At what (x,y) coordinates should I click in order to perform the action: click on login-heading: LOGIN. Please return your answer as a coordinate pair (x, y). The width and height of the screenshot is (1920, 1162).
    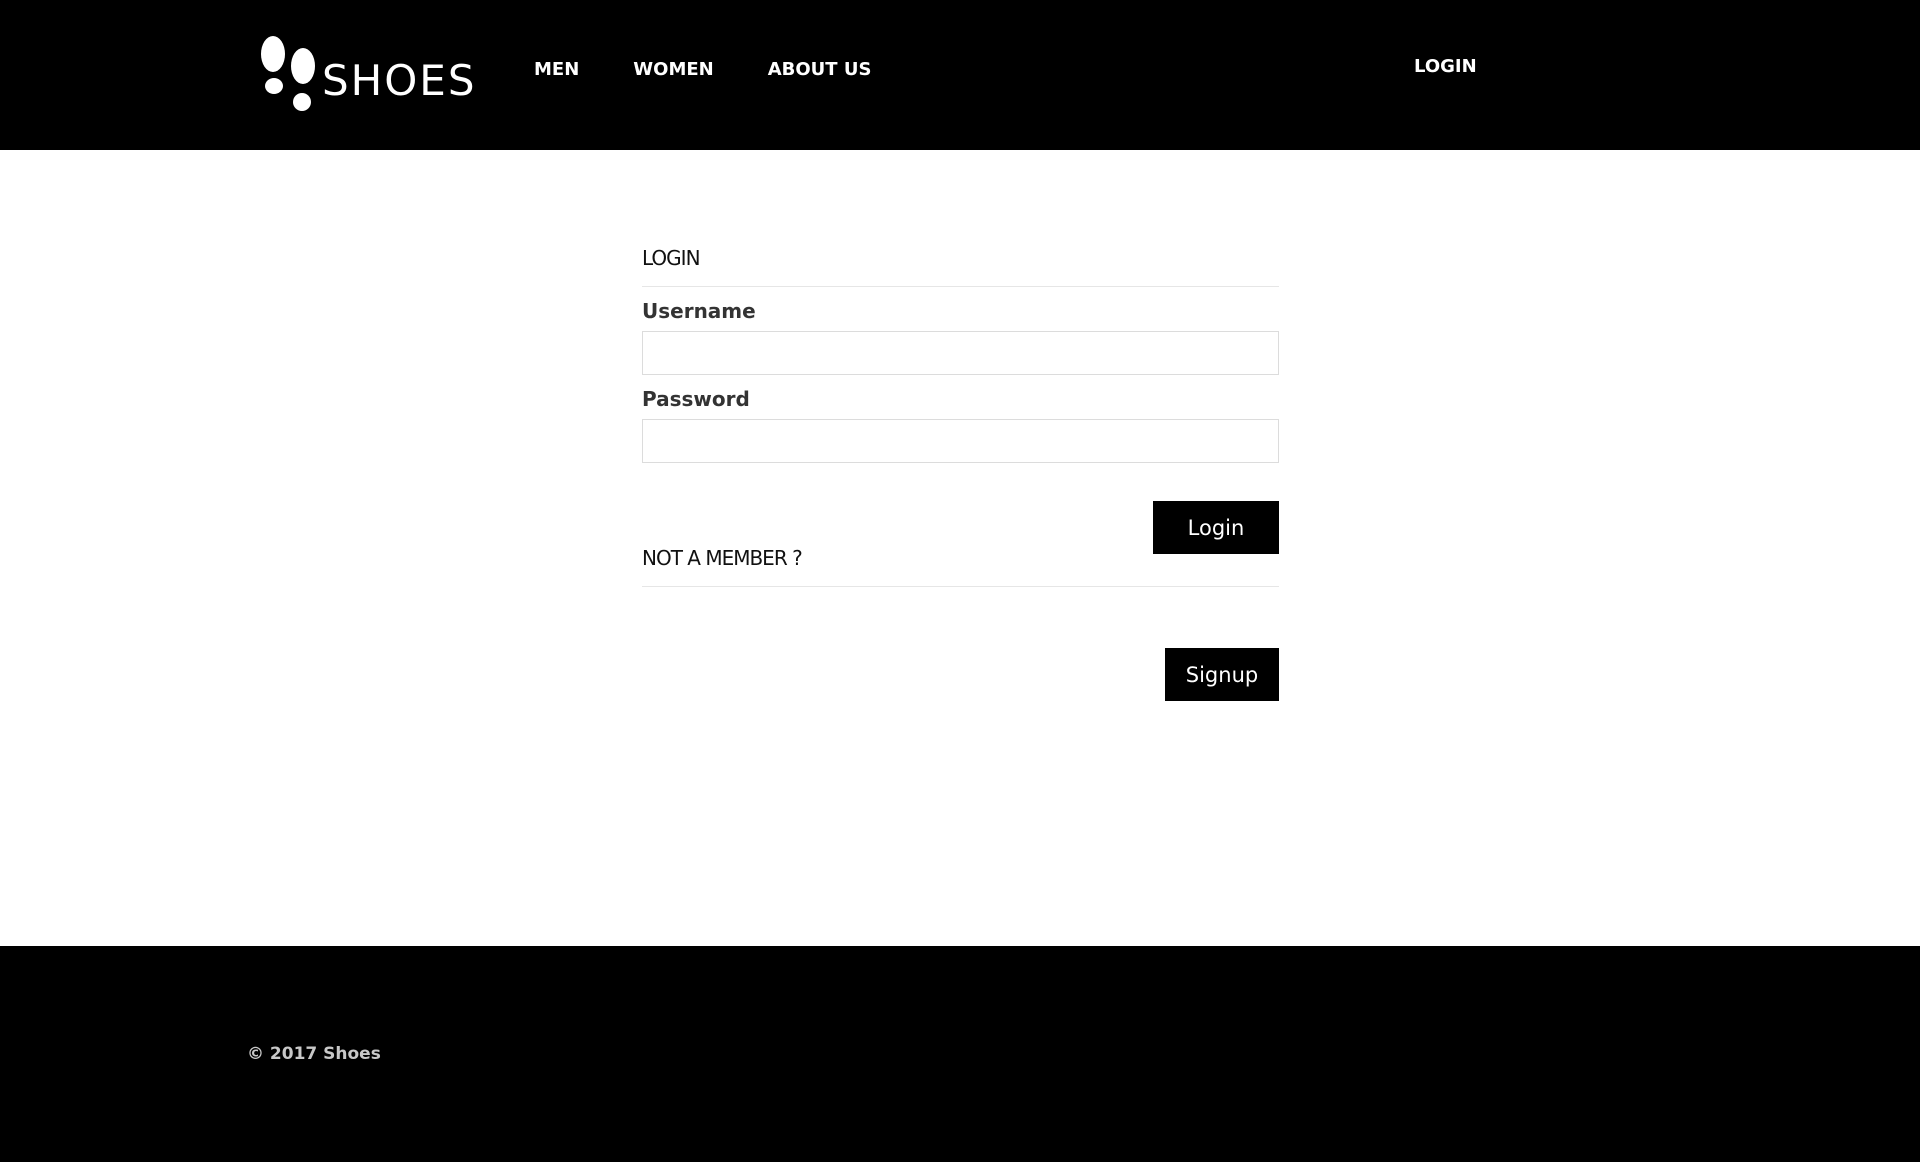
    Looking at the image, I should click on (960, 266).